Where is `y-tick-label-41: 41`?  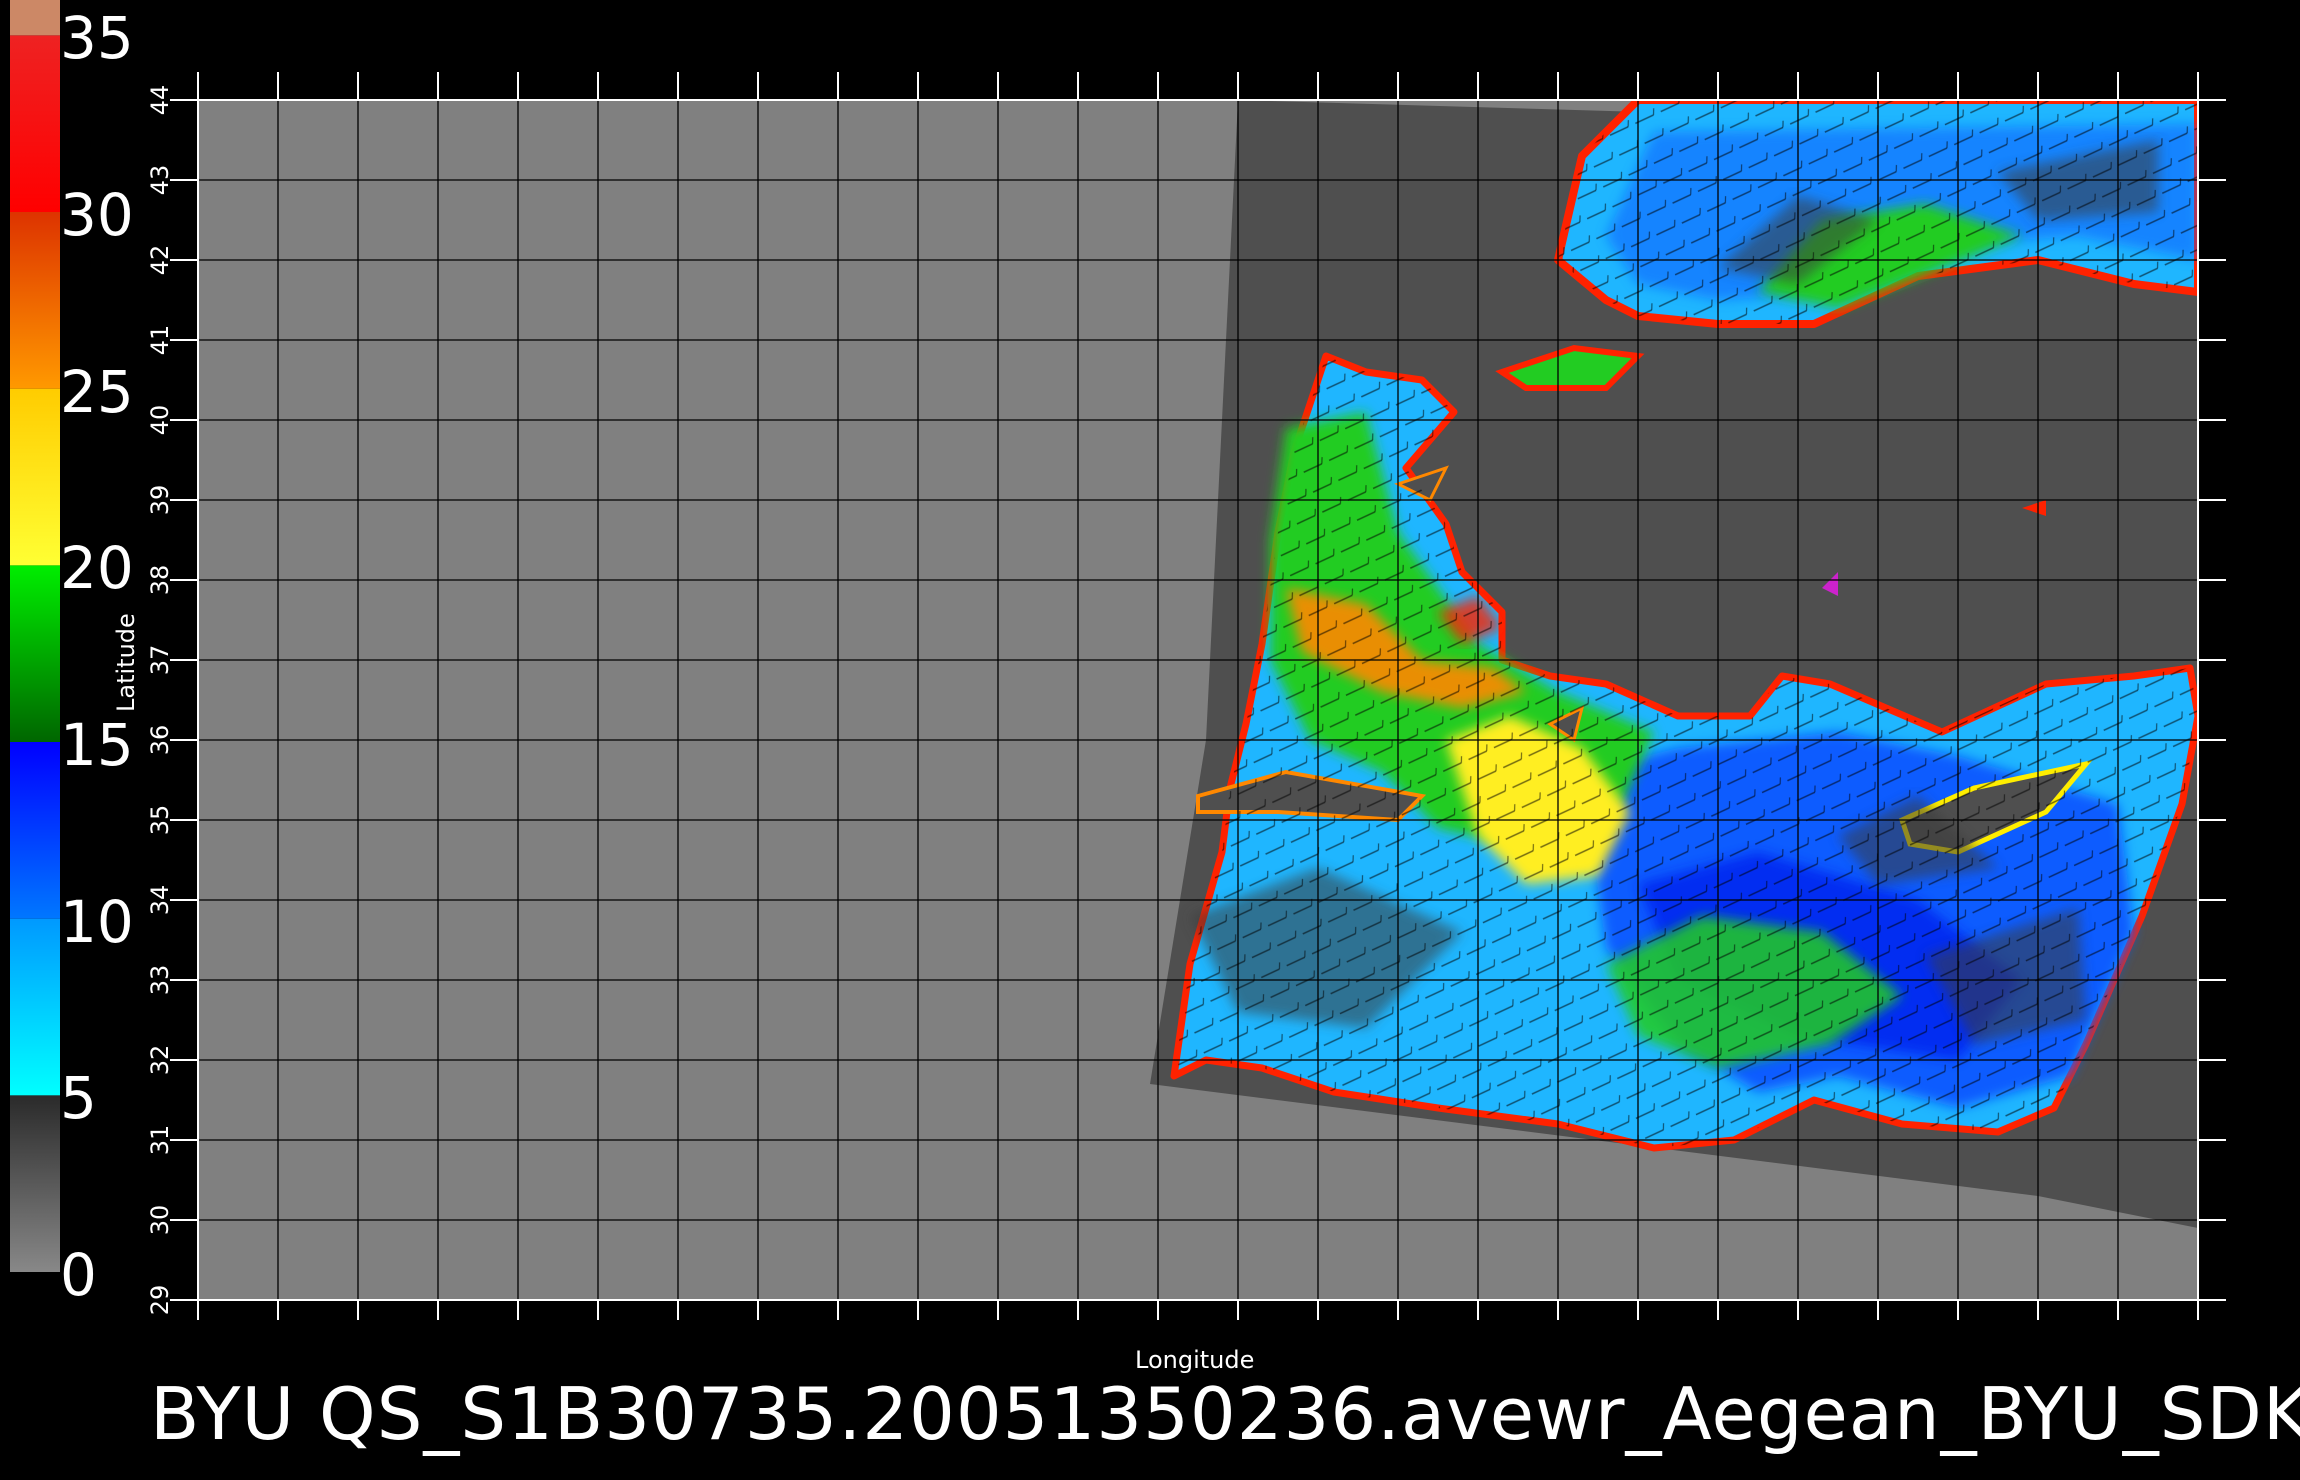 y-tick-label-41: 41 is located at coordinates (160, 340).